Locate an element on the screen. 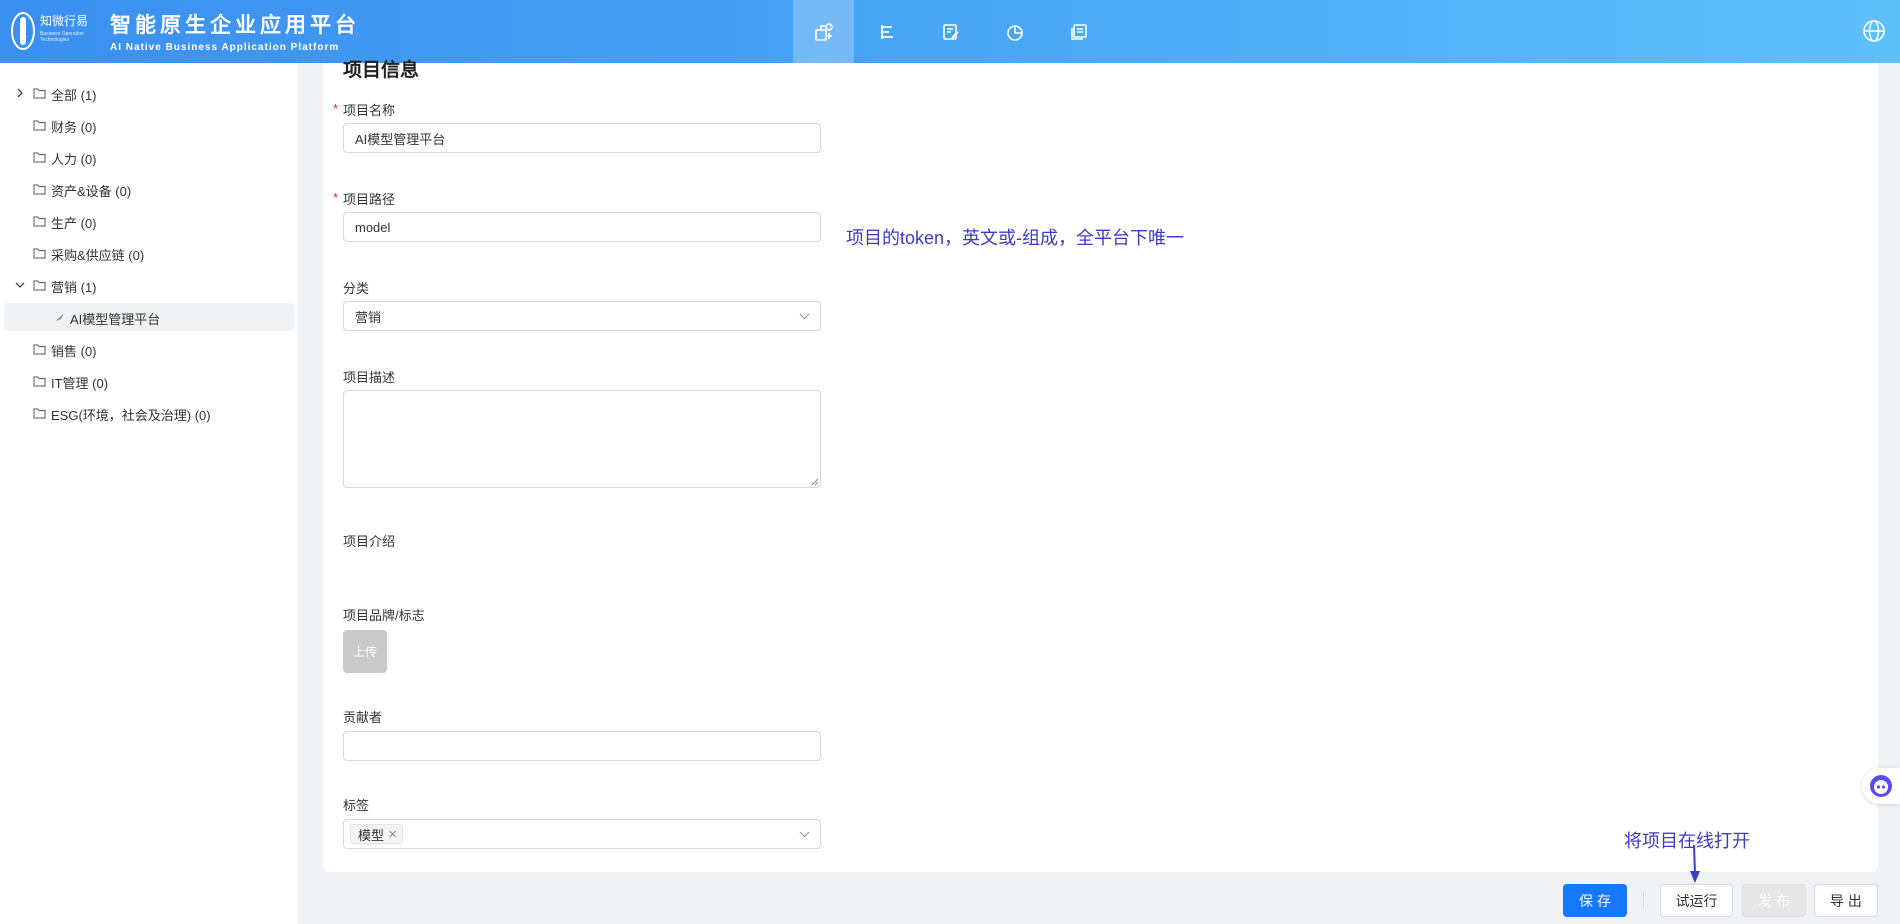 The width and height of the screenshot is (1900, 924). name-label: * 项目名称 is located at coordinates (364, 109).